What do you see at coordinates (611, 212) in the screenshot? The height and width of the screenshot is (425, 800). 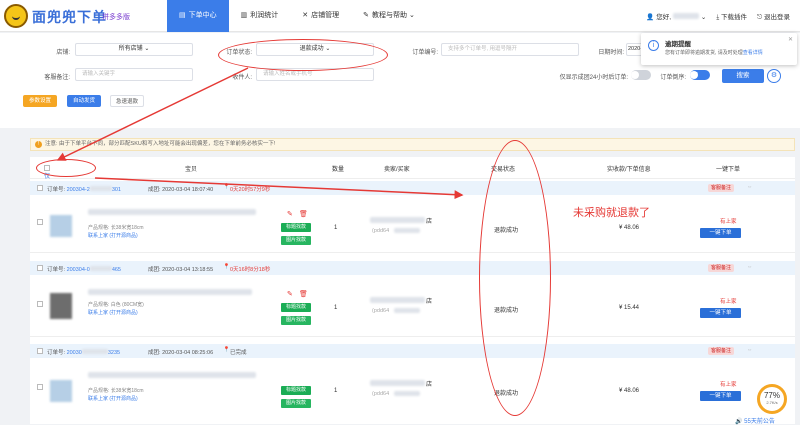 I see `annotation-text: 未采购就退款了` at bounding box center [611, 212].